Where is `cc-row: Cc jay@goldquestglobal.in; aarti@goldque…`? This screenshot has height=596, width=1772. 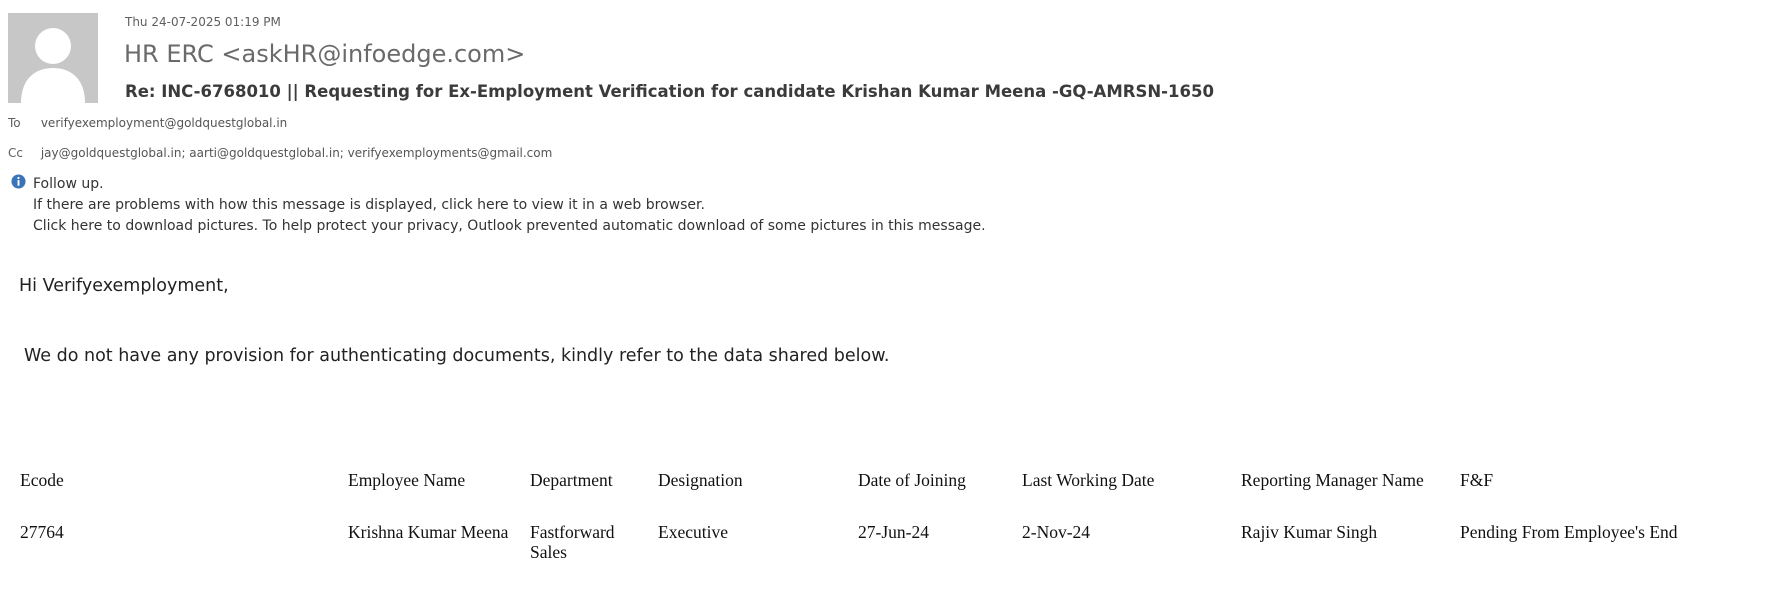
cc-row: Cc jay@goldquestglobal.in; aarti@goldque… is located at coordinates (280, 153).